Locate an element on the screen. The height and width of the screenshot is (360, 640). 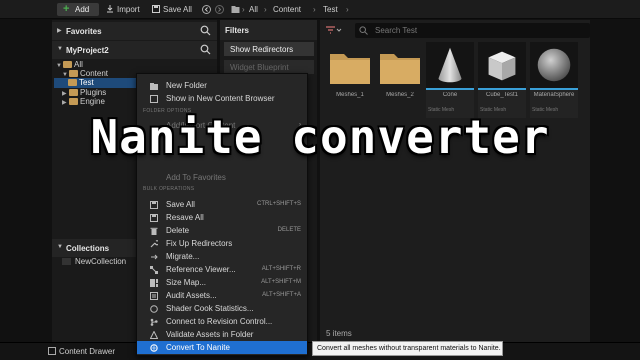
favorites-title: Favorites is located at coordinates (84, 31).